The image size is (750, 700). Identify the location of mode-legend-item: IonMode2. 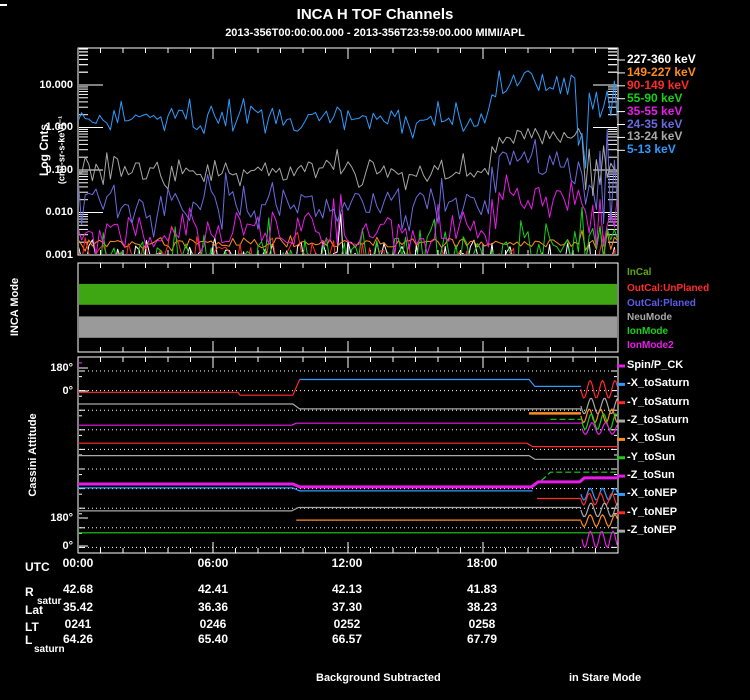
(650, 345).